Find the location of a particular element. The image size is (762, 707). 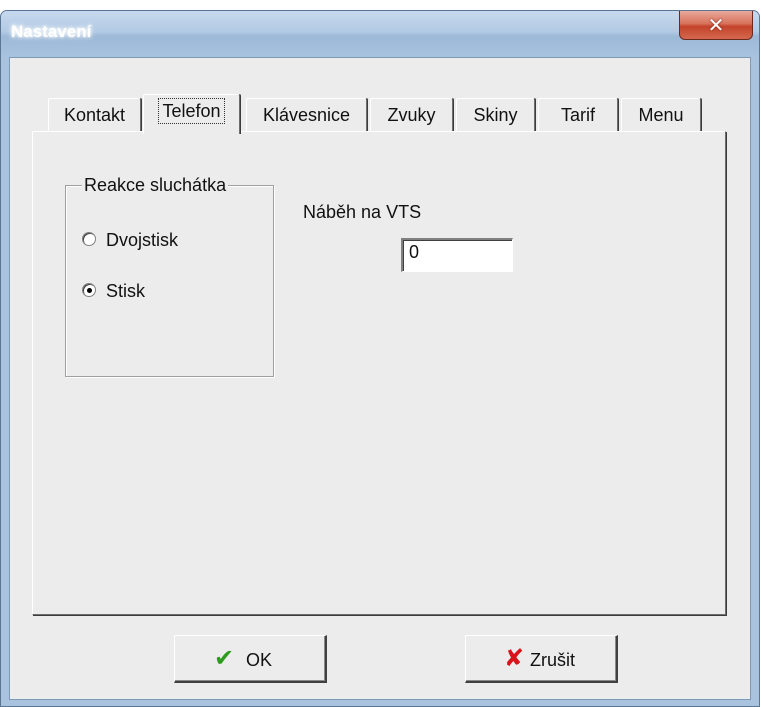

radio-selected-dot is located at coordinates (89, 290).